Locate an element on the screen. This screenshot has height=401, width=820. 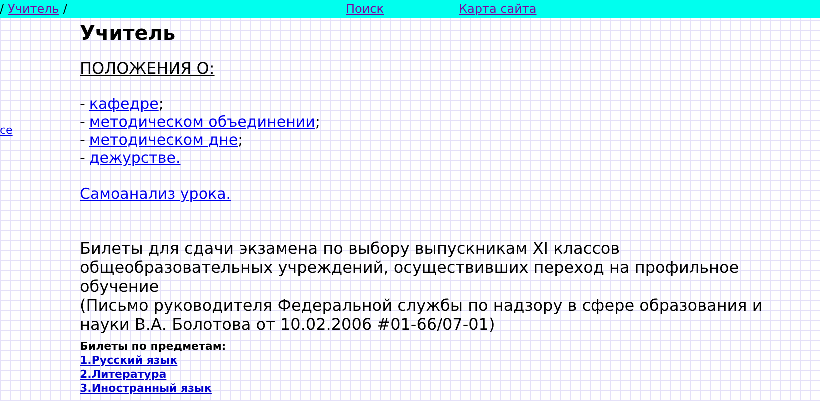
letter-text: (Письмо руководителя Федеральной службы по надзору в сфере образования и науки В.А. Болотова от 10.02.2006 #01-66/07-01) is located at coordinates (422, 315).